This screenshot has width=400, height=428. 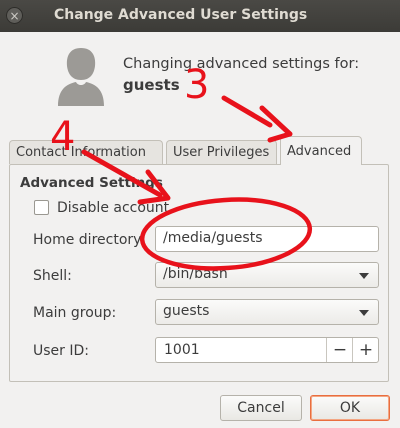 I want to click on cancel-button: Cancel, so click(x=261, y=408).